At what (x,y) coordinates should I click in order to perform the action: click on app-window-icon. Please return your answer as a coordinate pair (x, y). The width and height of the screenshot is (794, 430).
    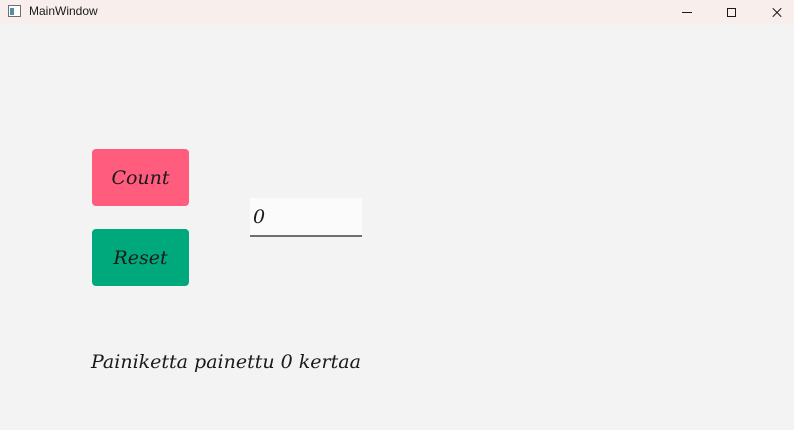
    Looking at the image, I should click on (14, 11).